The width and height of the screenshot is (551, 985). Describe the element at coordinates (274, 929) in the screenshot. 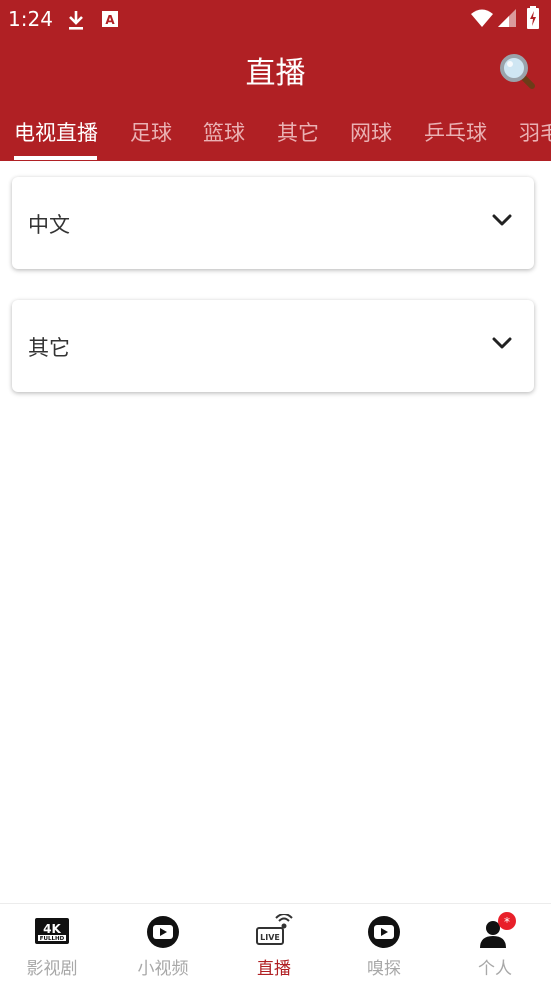

I see `live-broadcast-icon: LIVE` at that location.